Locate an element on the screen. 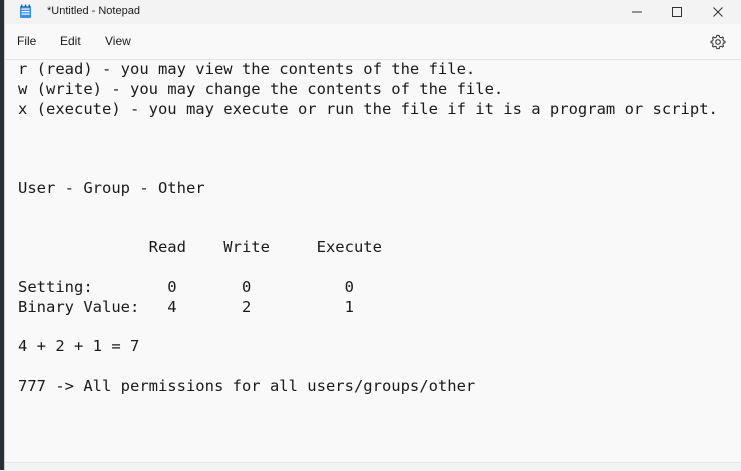 This screenshot has height=471, width=741. title-bar: *Untitled - Notepad is located at coordinates (373, 12).